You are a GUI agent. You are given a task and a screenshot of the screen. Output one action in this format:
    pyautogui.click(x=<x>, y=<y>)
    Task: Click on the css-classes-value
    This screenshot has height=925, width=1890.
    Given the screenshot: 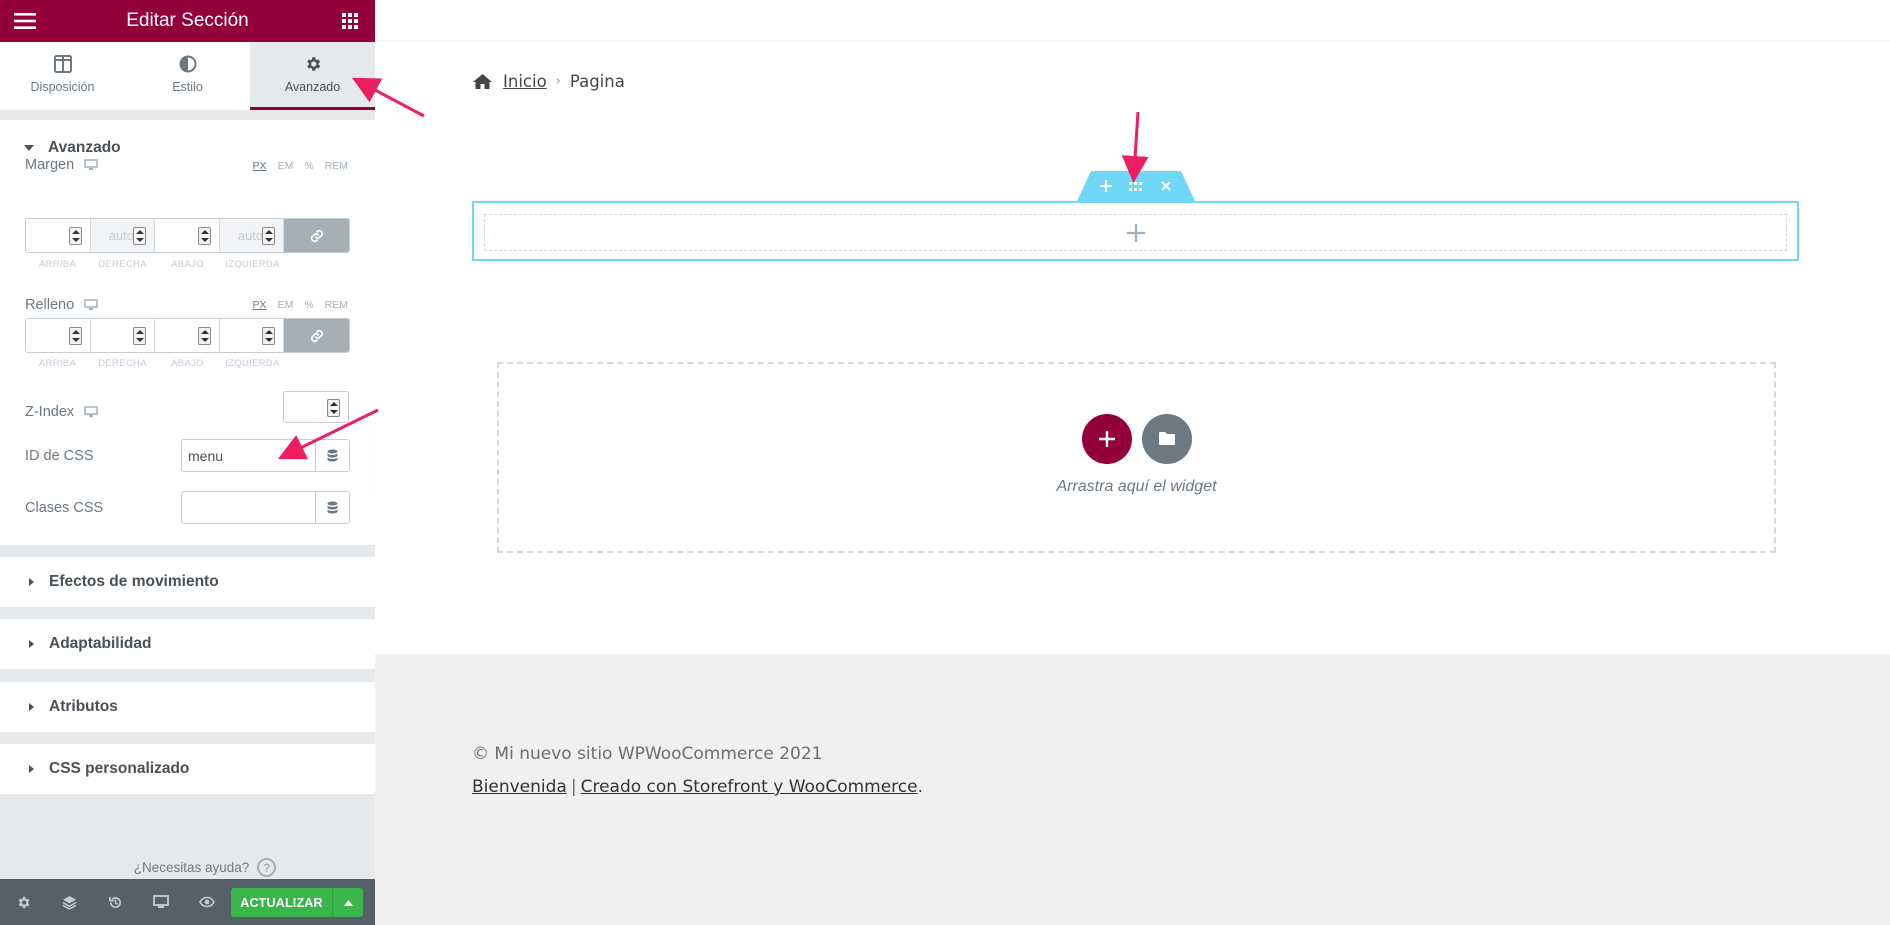 What is the action you would take?
    pyautogui.click(x=248, y=507)
    